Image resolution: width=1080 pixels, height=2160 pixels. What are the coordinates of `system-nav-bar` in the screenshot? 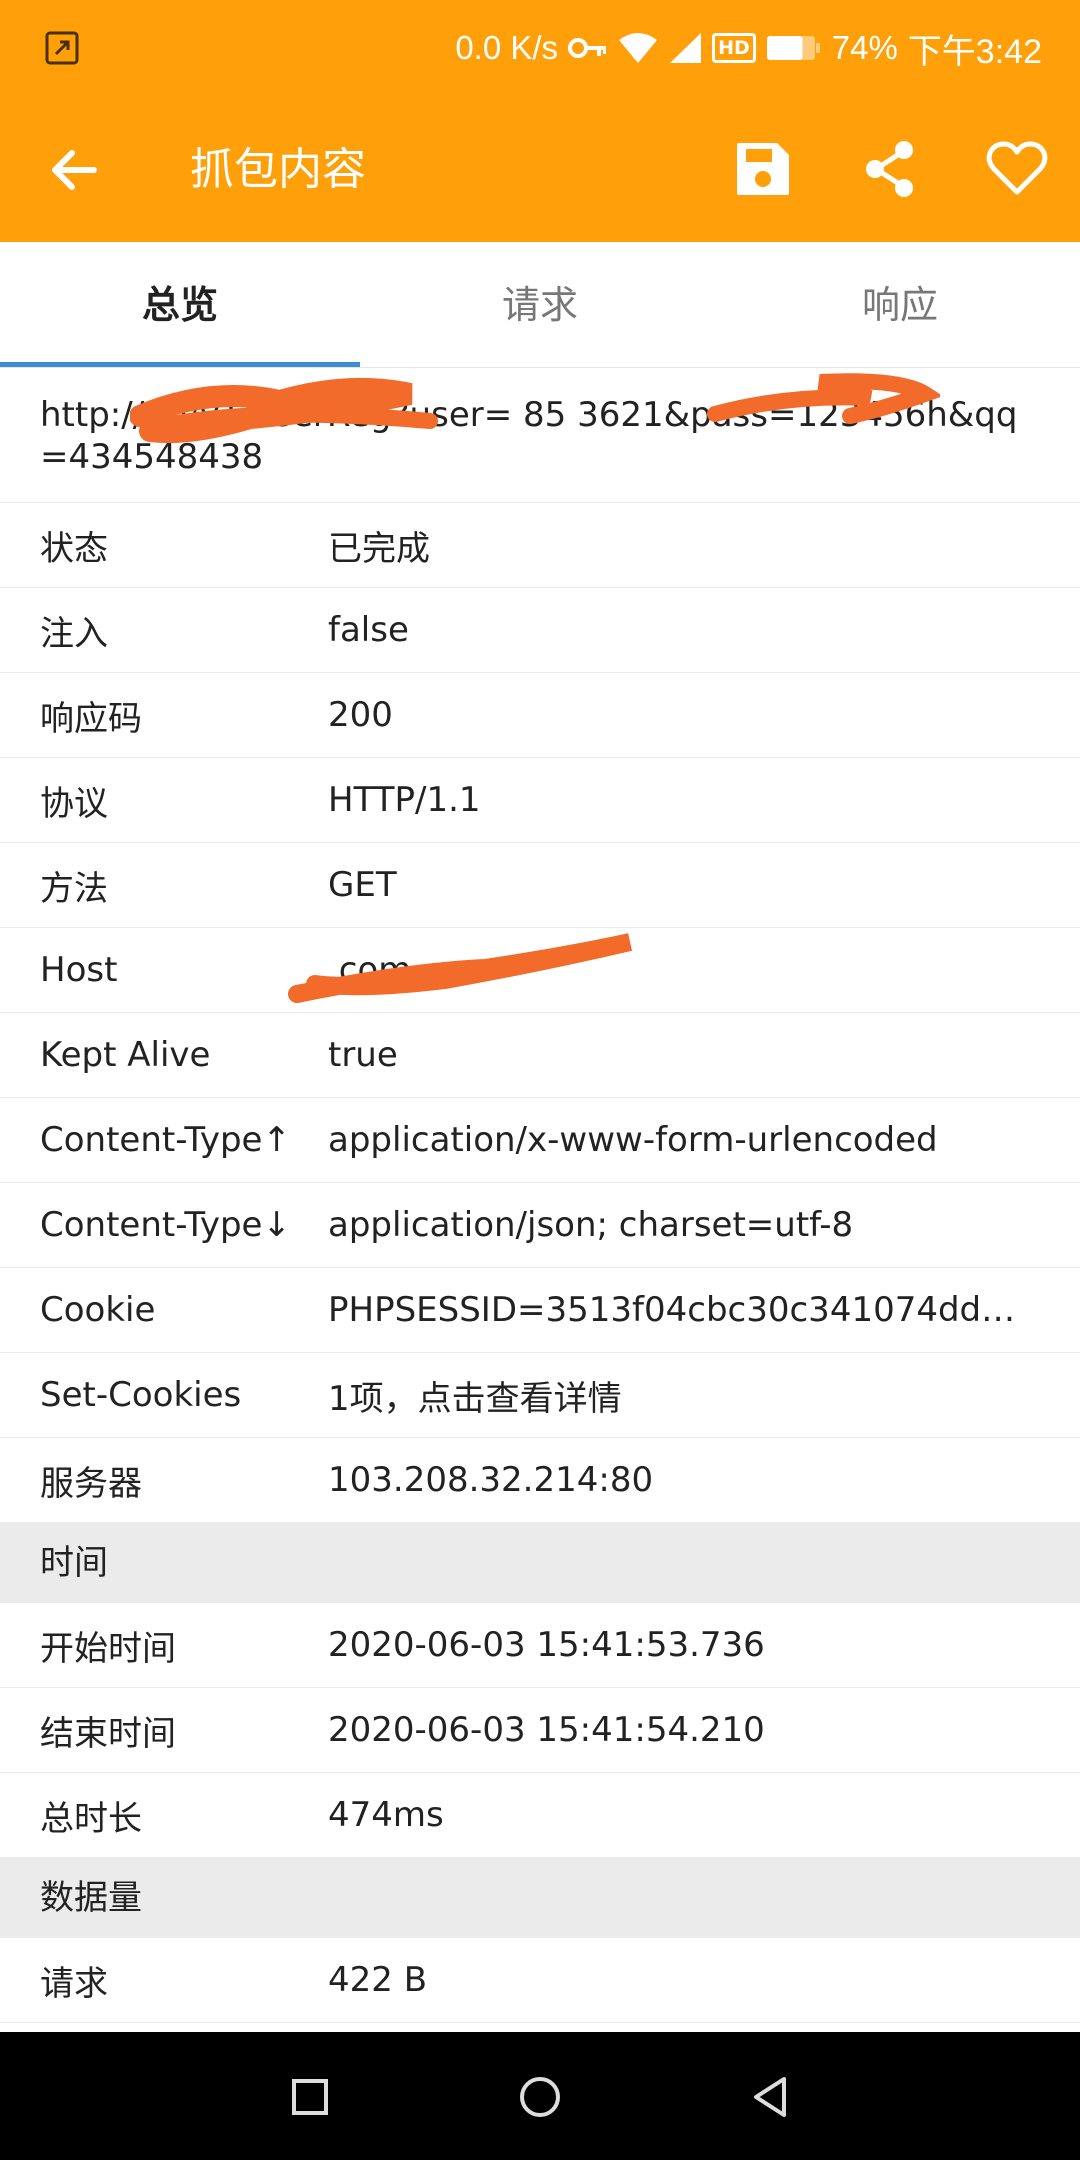 It's located at (540, 2096).